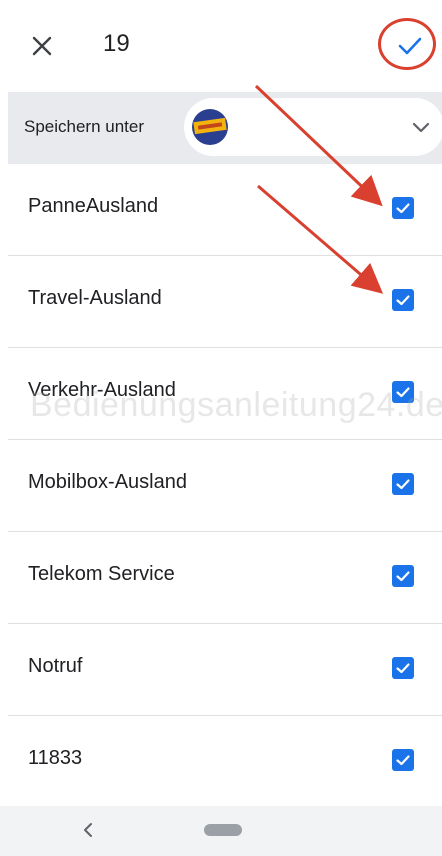 The image size is (442, 856). I want to click on close-button, so click(42, 46).